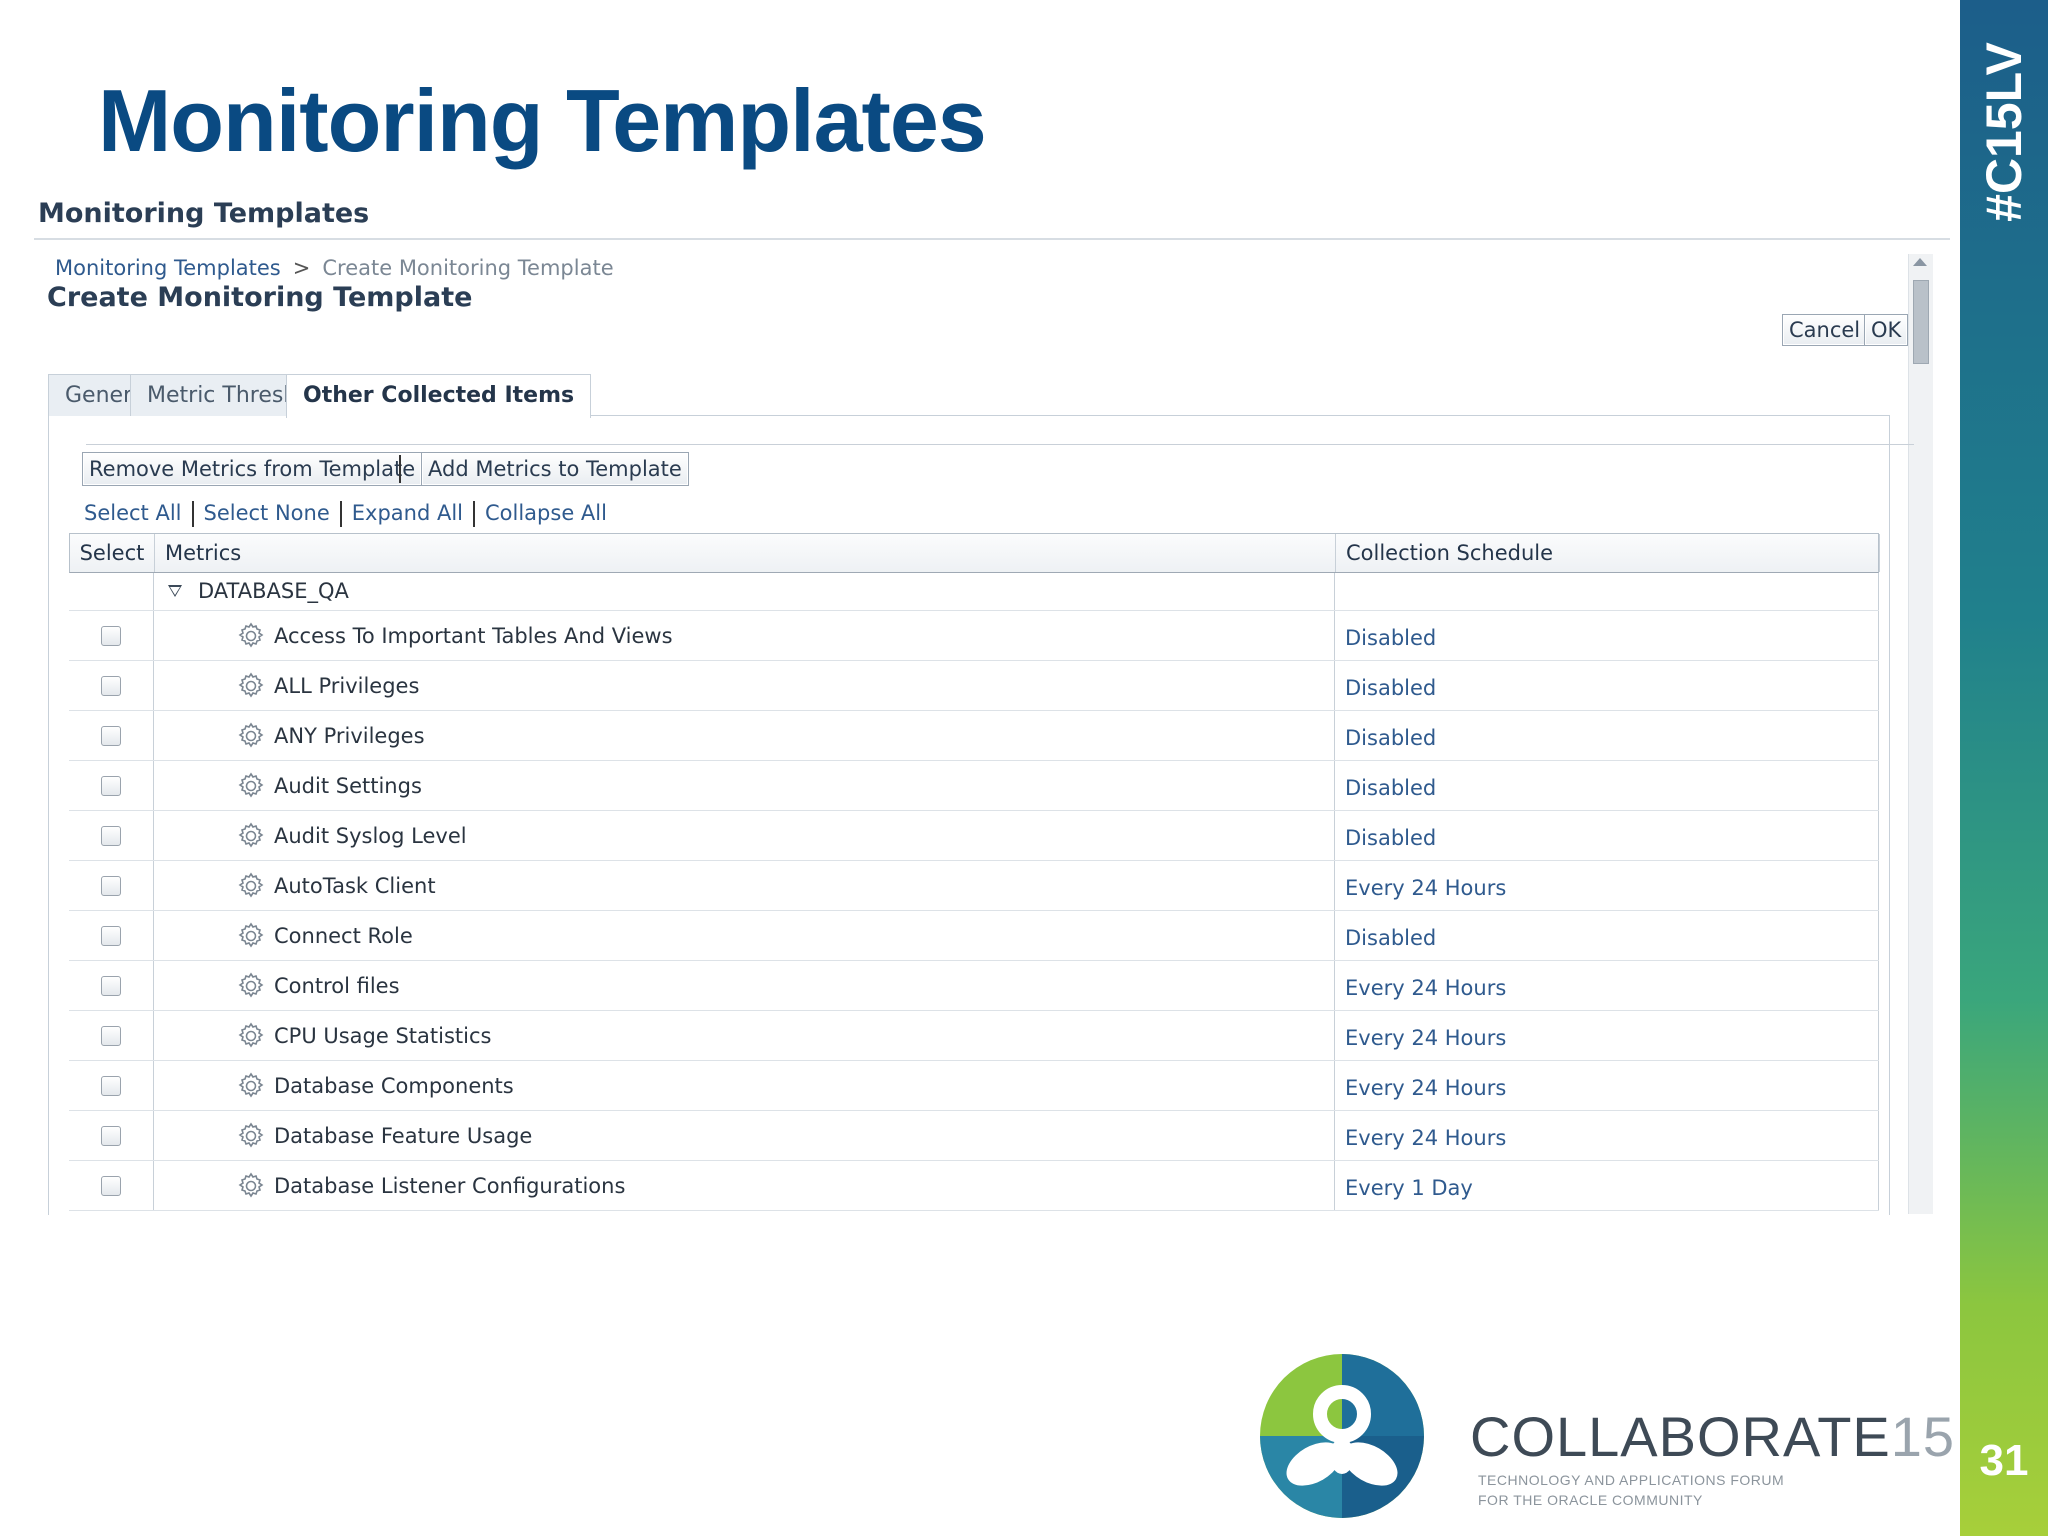 The width and height of the screenshot is (2048, 1536). Describe the element at coordinates (400, 469) in the screenshot. I see `toolbar-separator` at that location.